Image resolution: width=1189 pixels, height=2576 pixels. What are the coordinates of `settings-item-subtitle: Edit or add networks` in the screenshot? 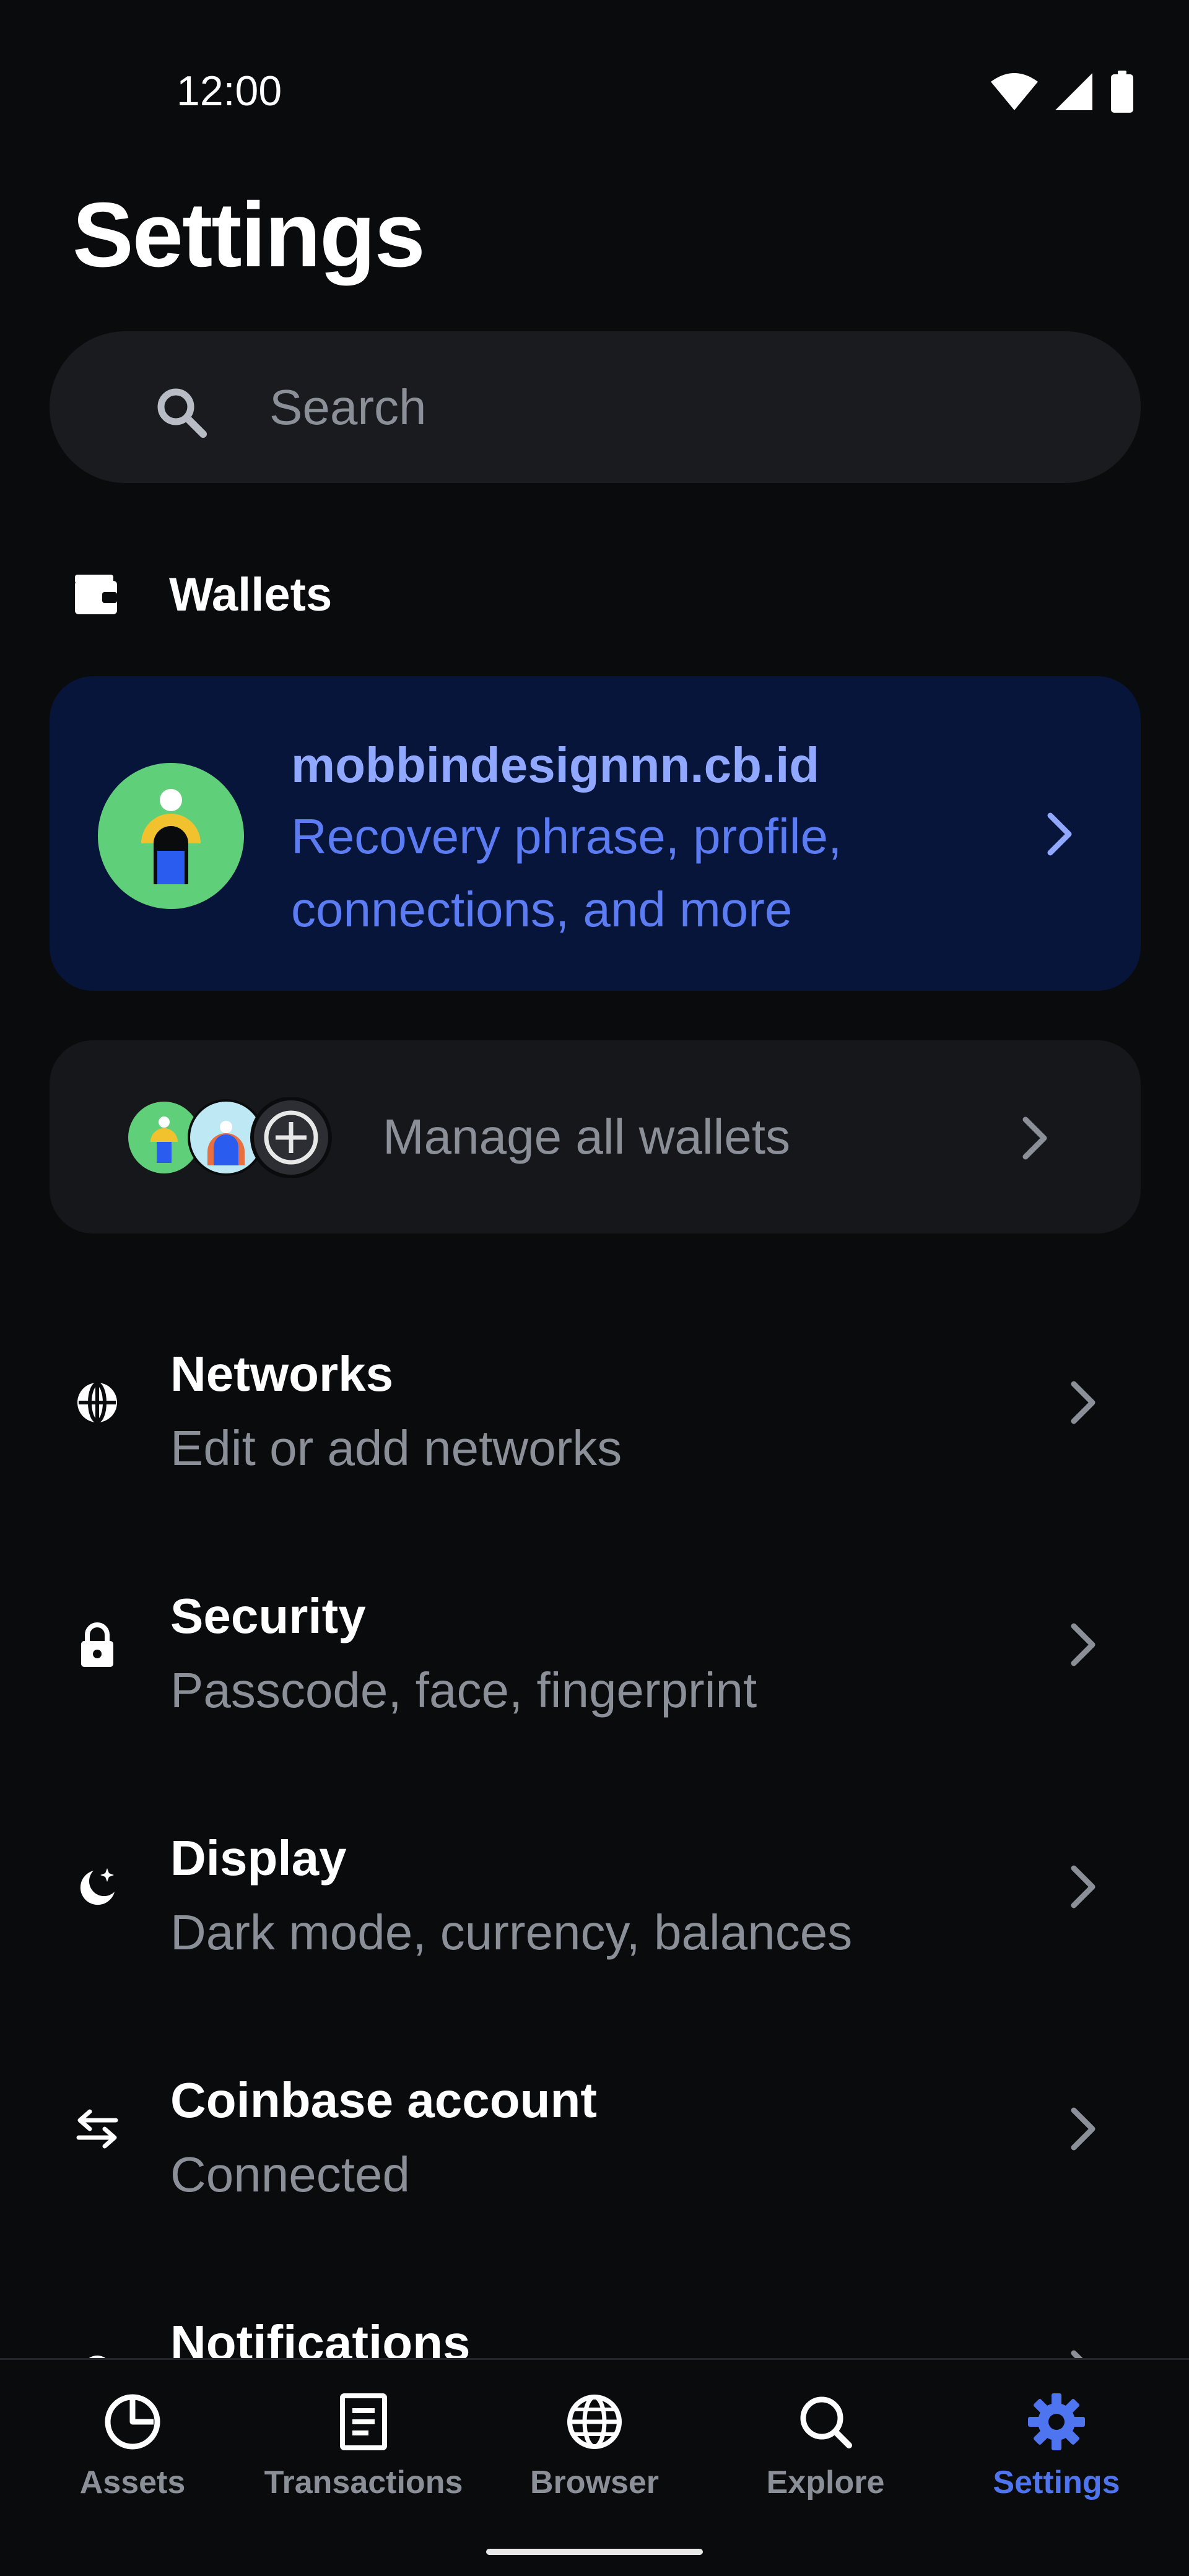 It's located at (396, 1448).